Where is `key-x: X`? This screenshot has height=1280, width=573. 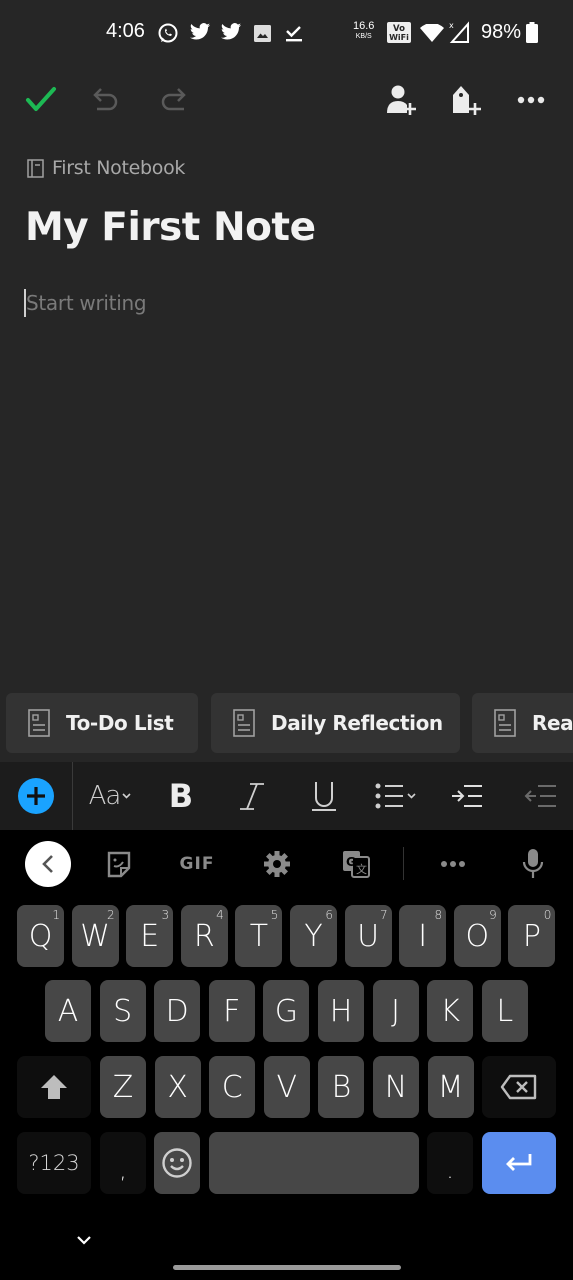 key-x: X is located at coordinates (177, 1087).